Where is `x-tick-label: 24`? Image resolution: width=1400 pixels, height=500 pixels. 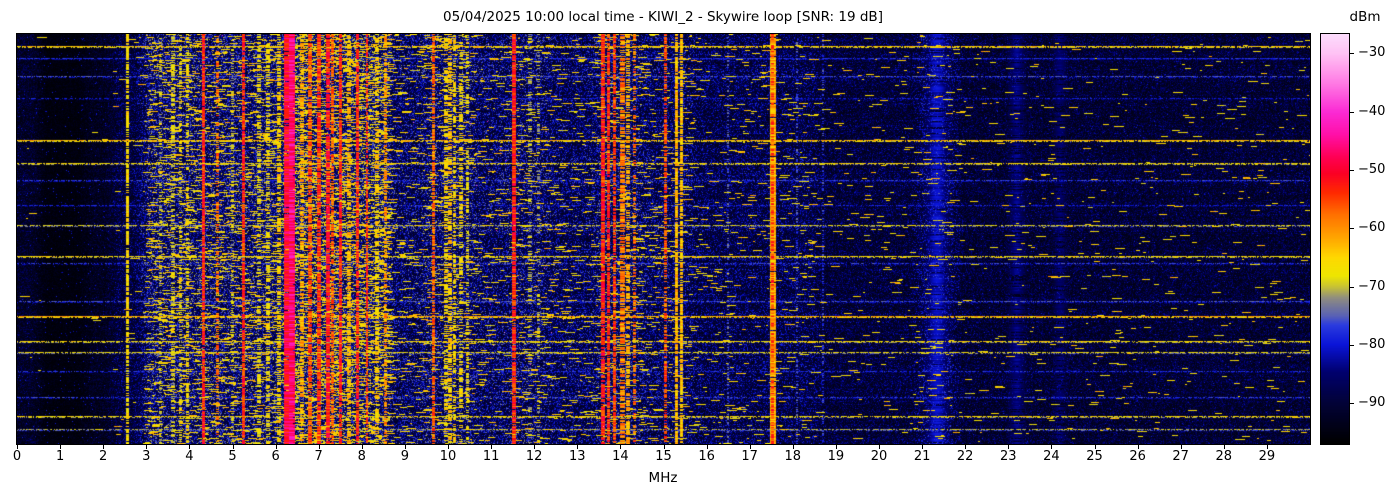
x-tick-label: 24 is located at coordinates (1051, 456).